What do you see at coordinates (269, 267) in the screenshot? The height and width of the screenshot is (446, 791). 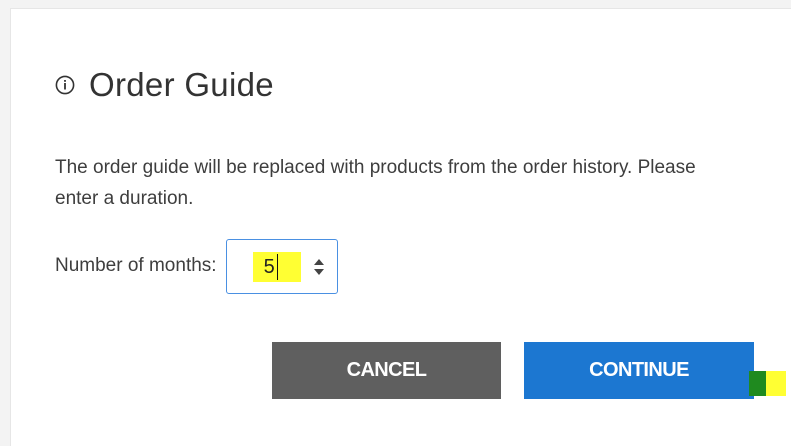 I see `months-value: 5` at bounding box center [269, 267].